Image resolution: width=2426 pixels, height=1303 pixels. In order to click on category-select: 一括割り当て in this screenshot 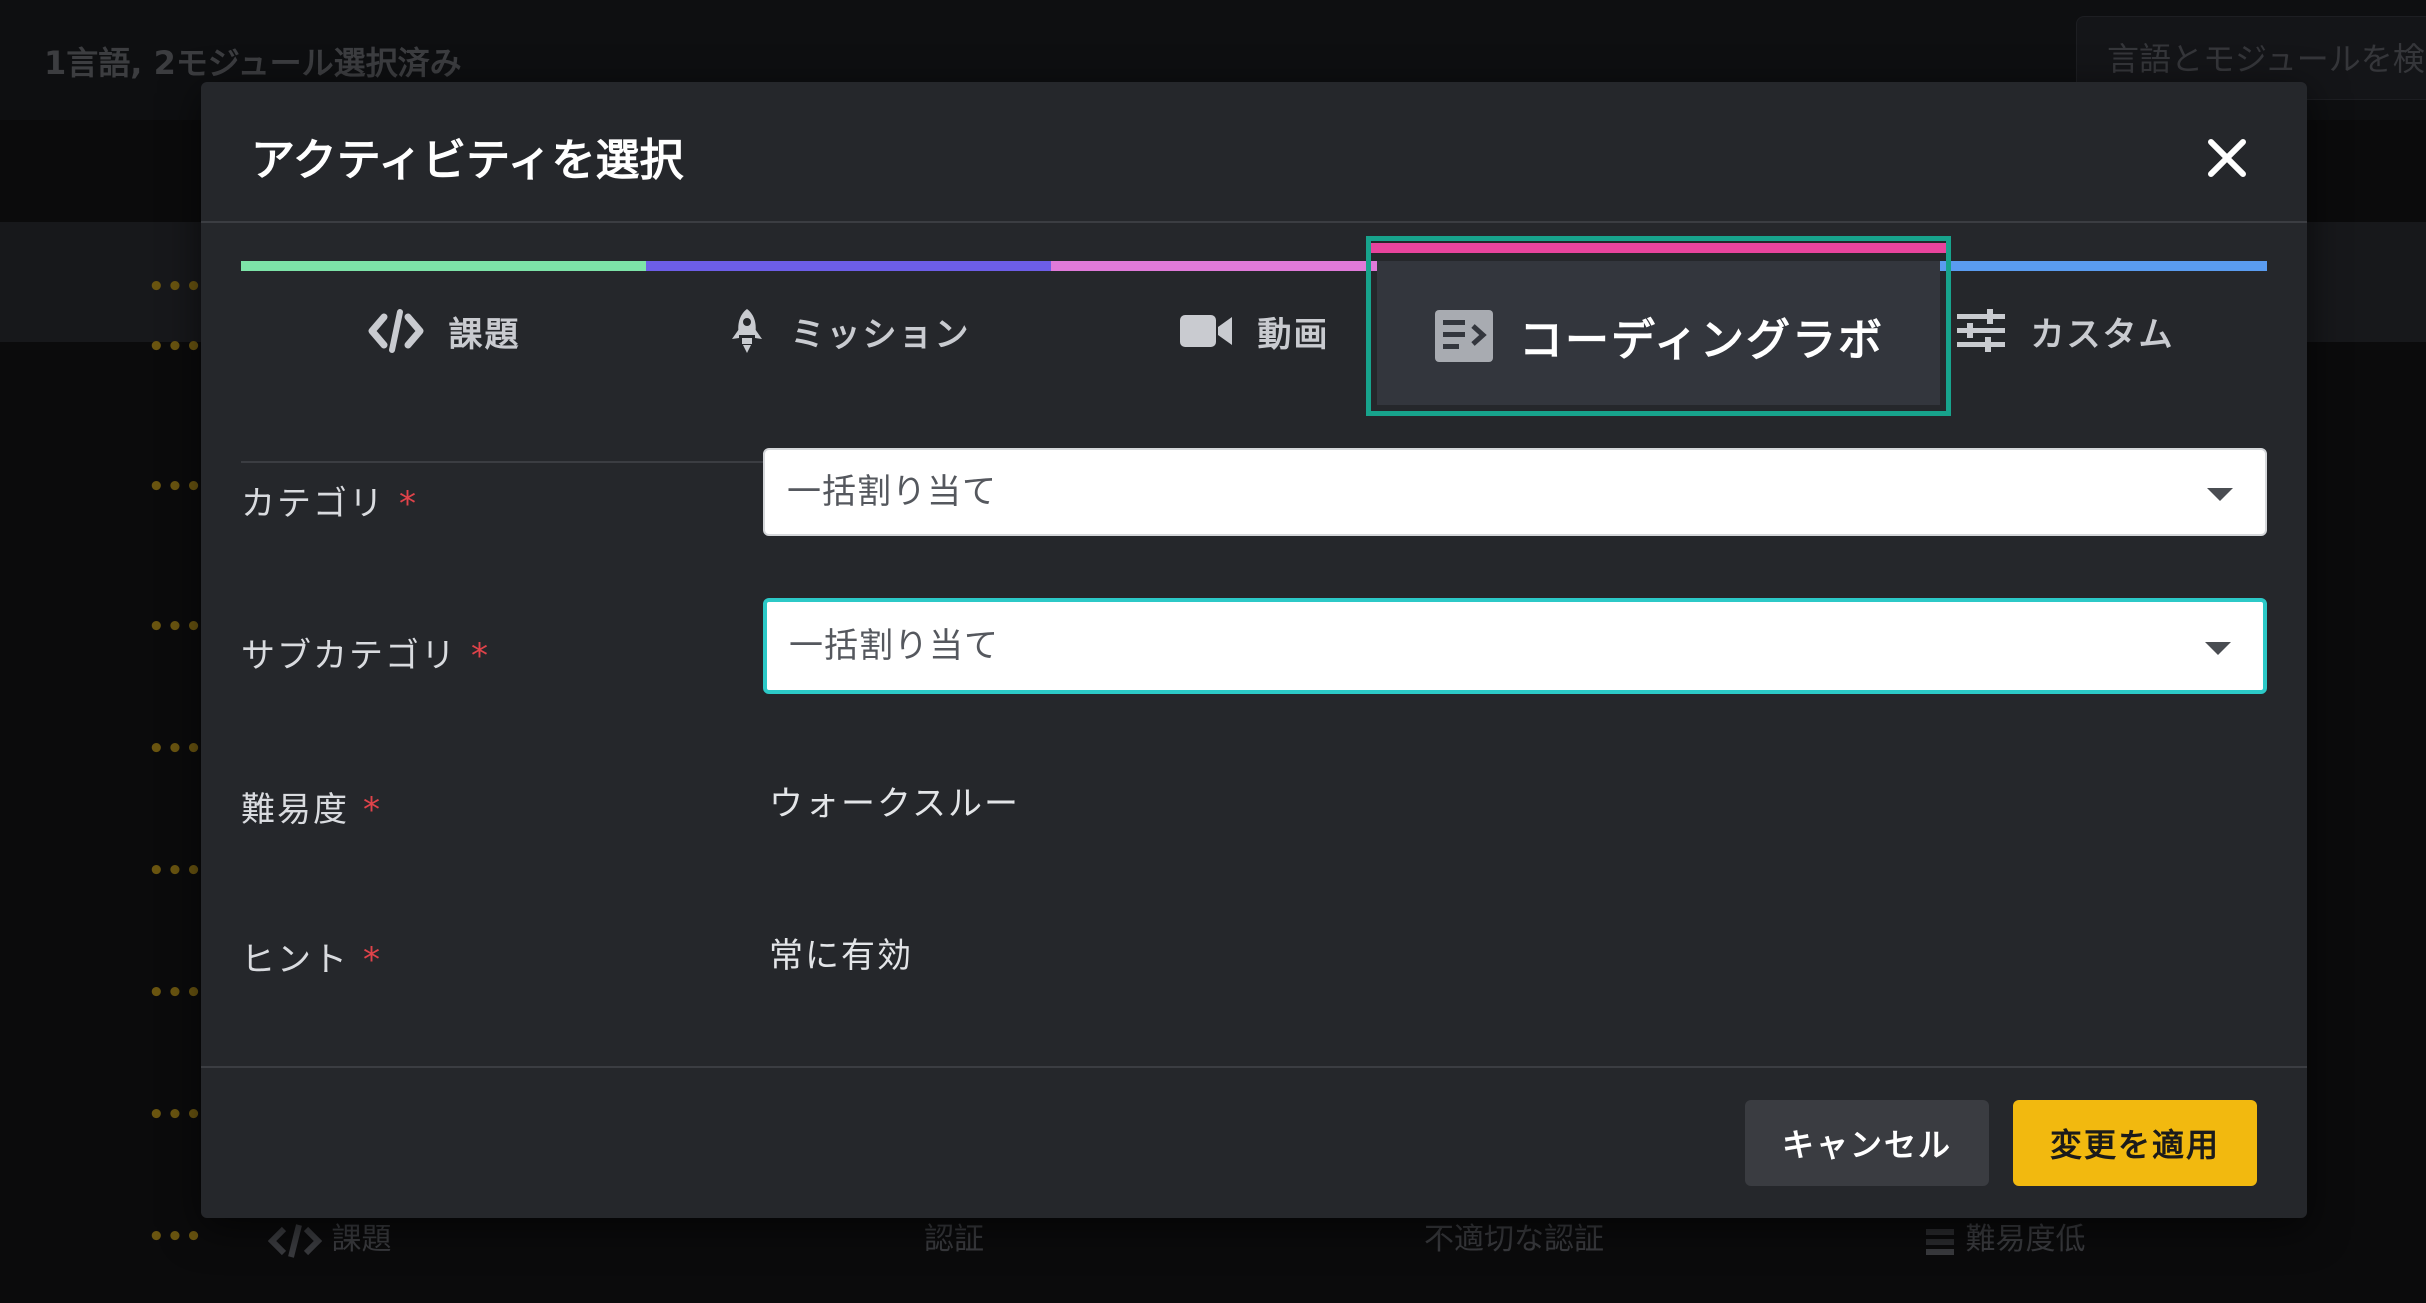, I will do `click(1515, 492)`.